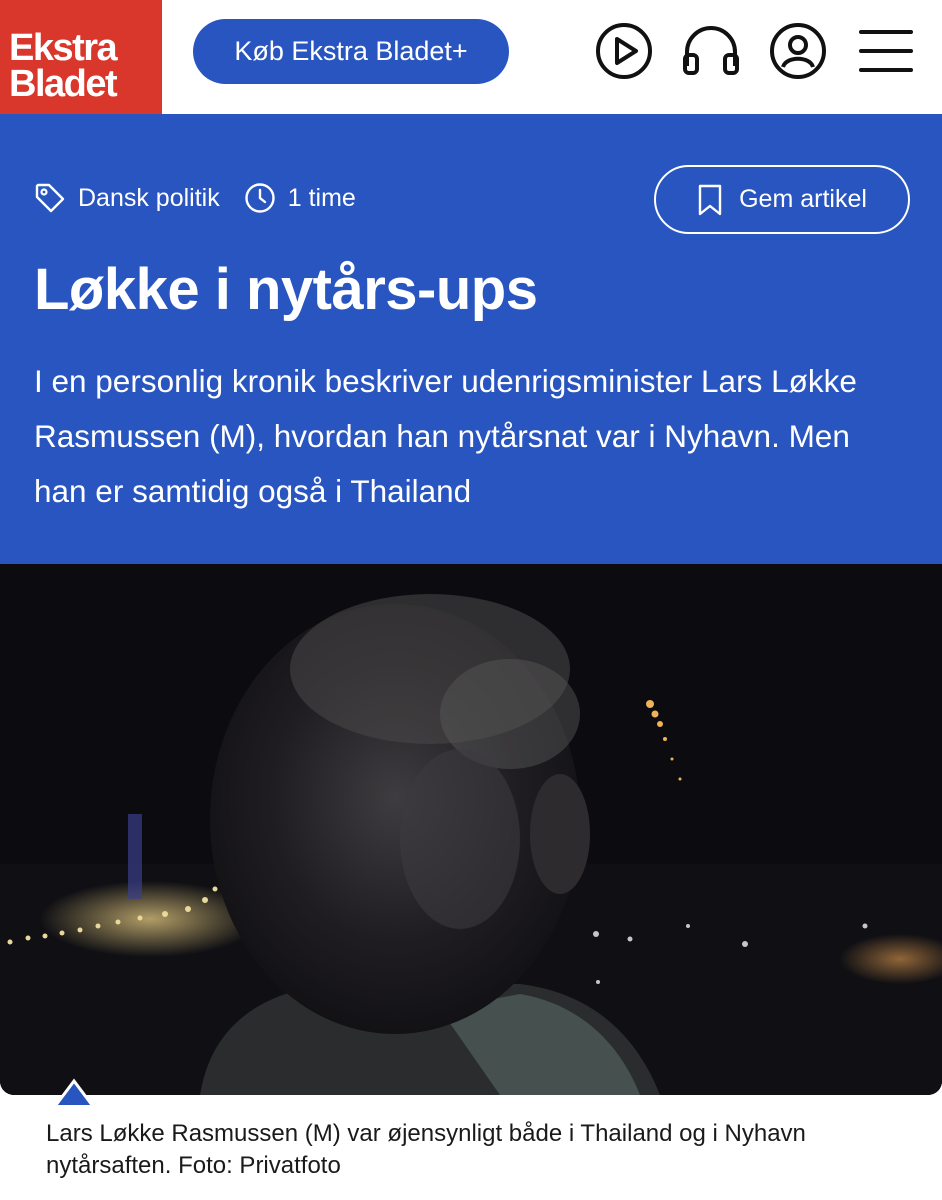  What do you see at coordinates (798, 51) in the screenshot?
I see `user-icon` at bounding box center [798, 51].